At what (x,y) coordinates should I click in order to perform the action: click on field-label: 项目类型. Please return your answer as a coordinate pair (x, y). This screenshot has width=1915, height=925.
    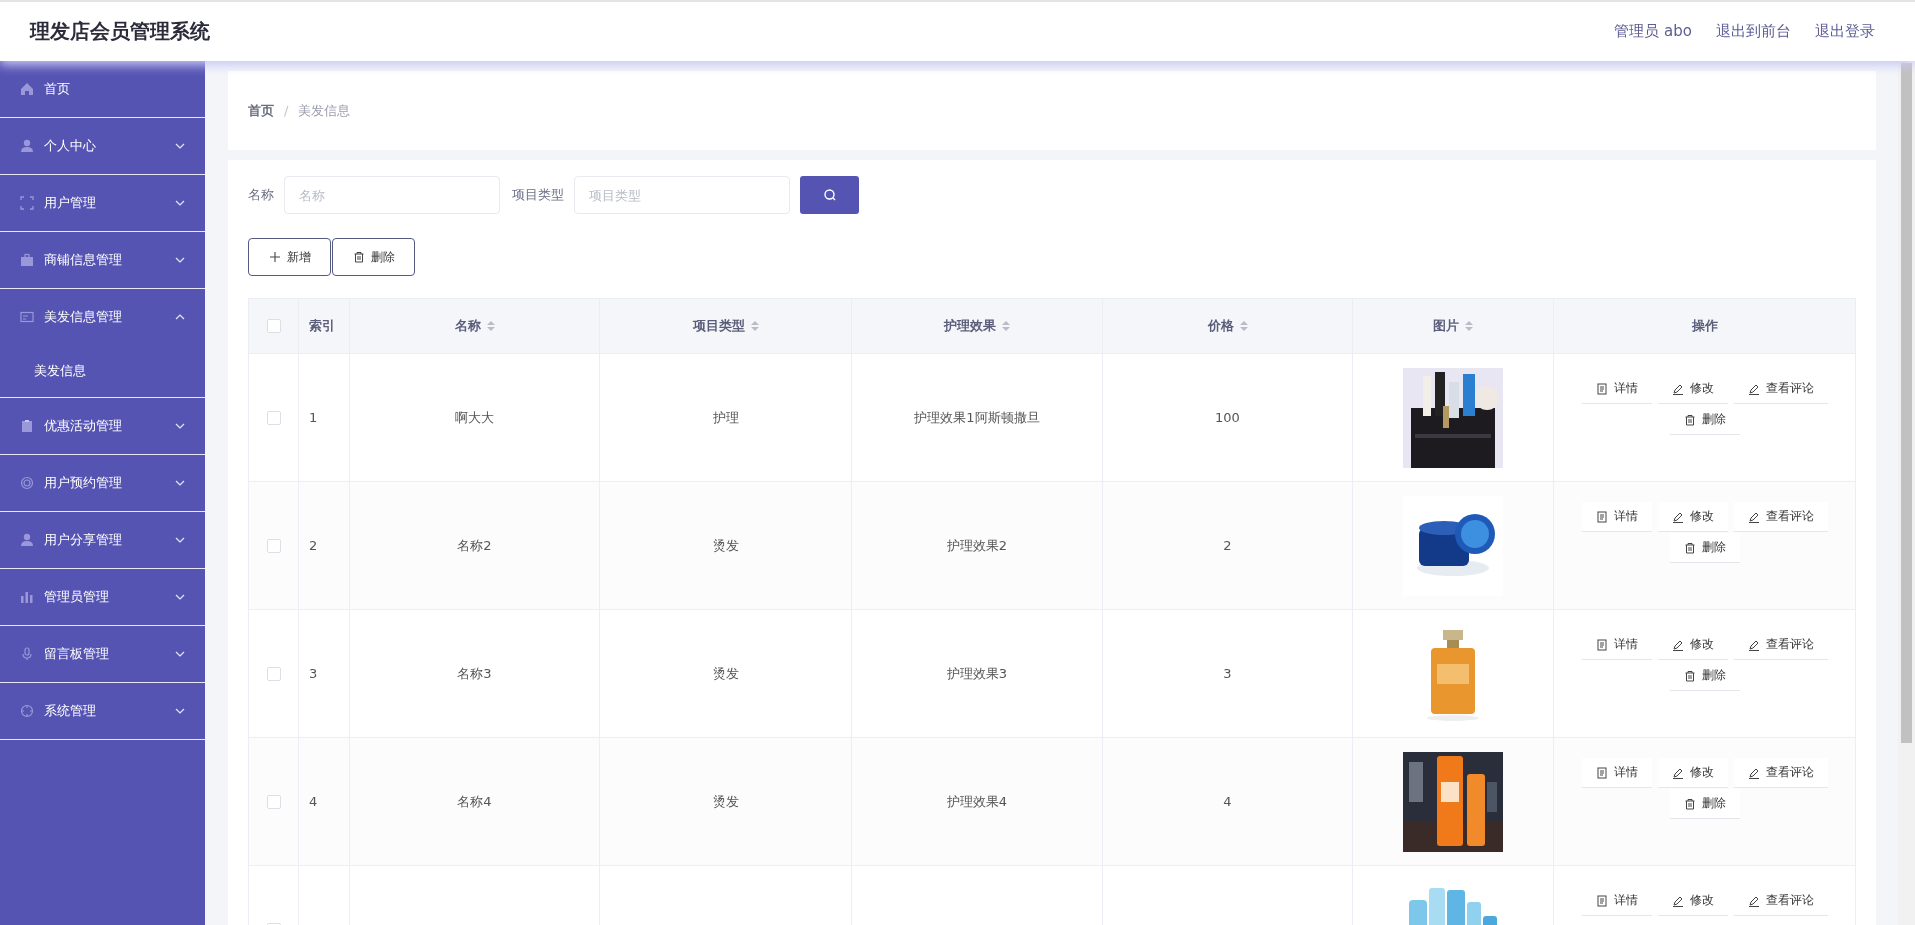
    Looking at the image, I should click on (538, 195).